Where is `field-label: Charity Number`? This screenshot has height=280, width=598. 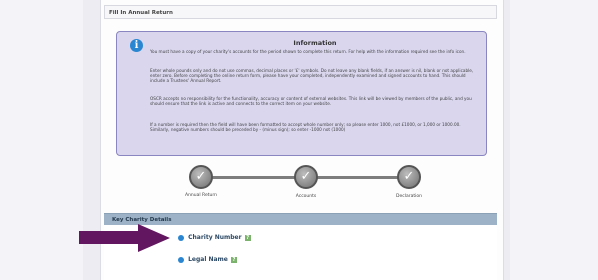
field-label: Charity Number is located at coordinates (215, 237).